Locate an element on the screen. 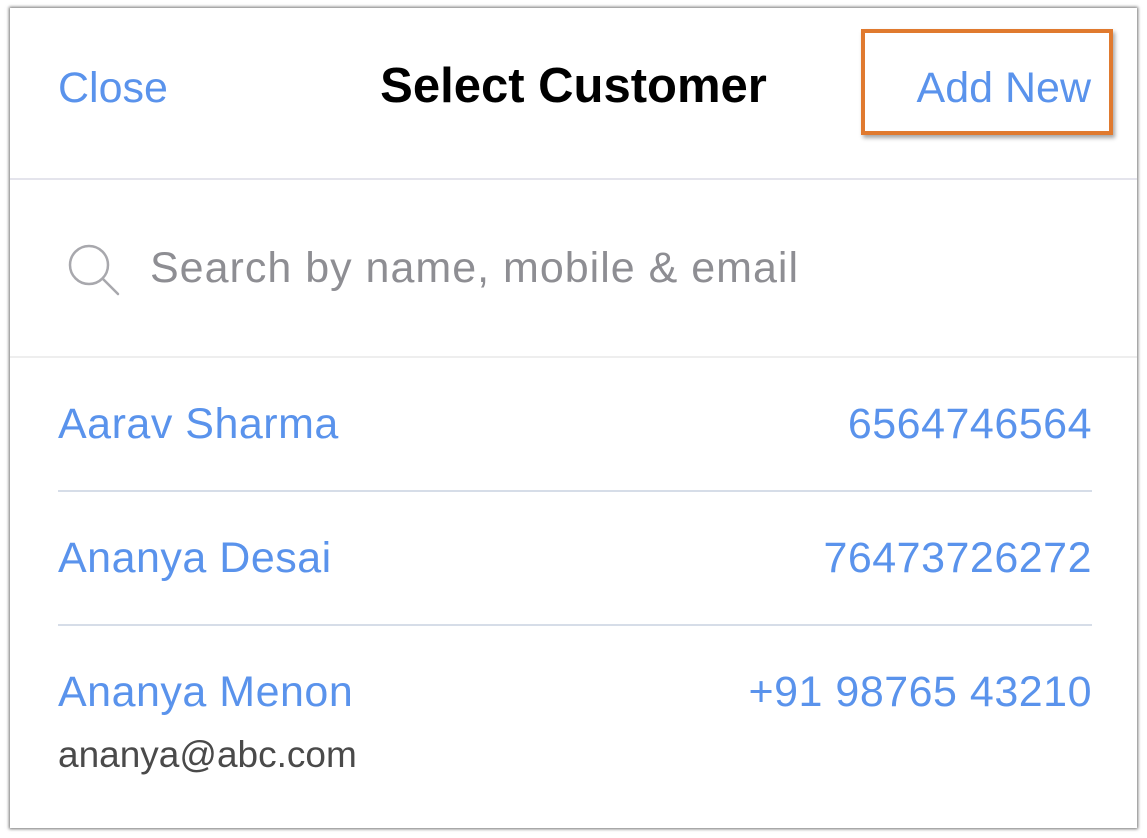 This screenshot has width=1147, height=838. customer-row: Ananya Desai 76473726272 is located at coordinates (575, 558).